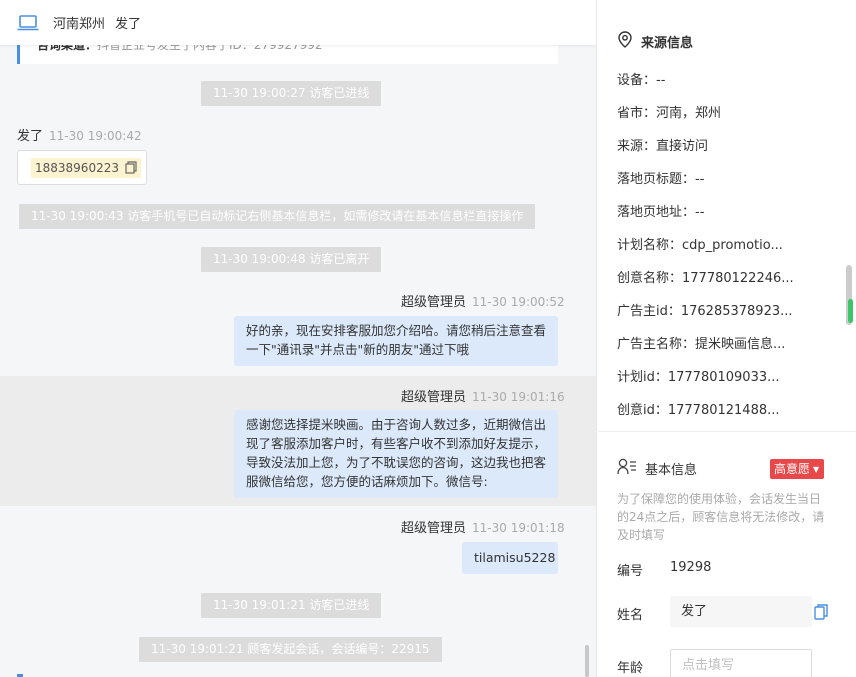 The image size is (856, 677). I want to click on landing-page-url: 落地页地址：--, so click(661, 212).